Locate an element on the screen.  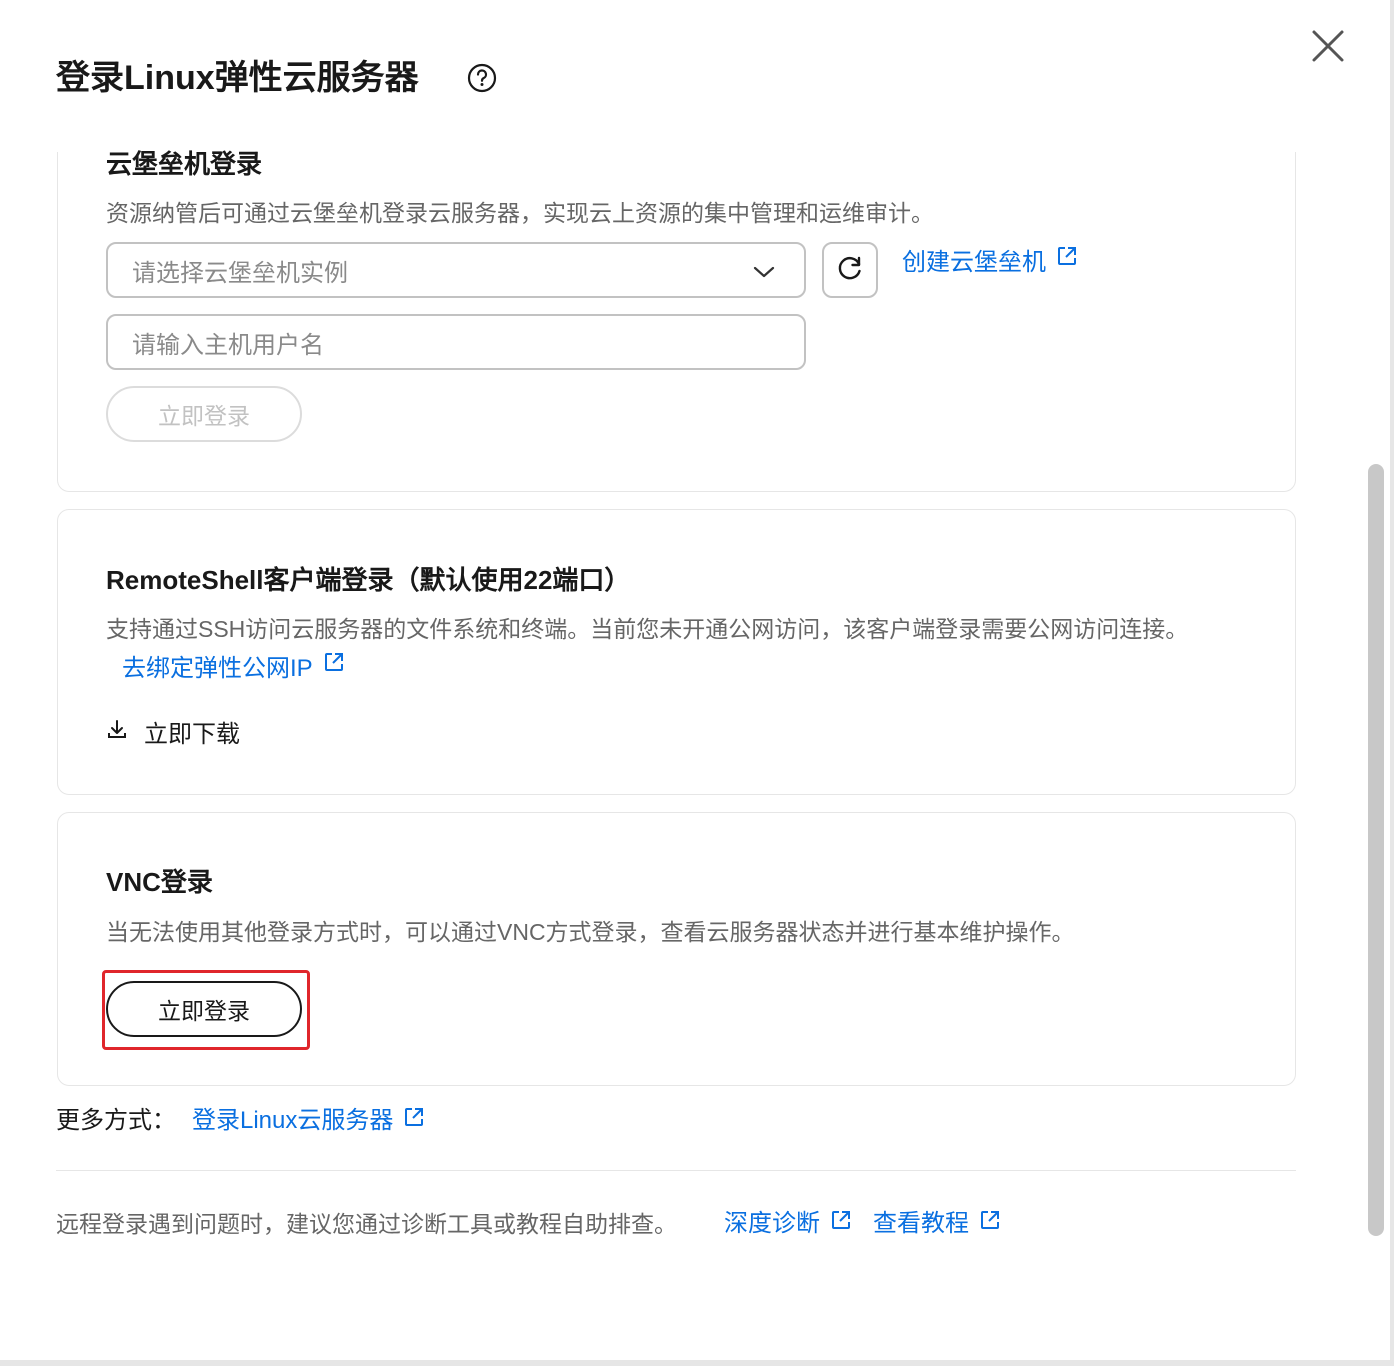
bind-eip-link-label: 去绑定弹性公网IP is located at coordinates (217, 668).